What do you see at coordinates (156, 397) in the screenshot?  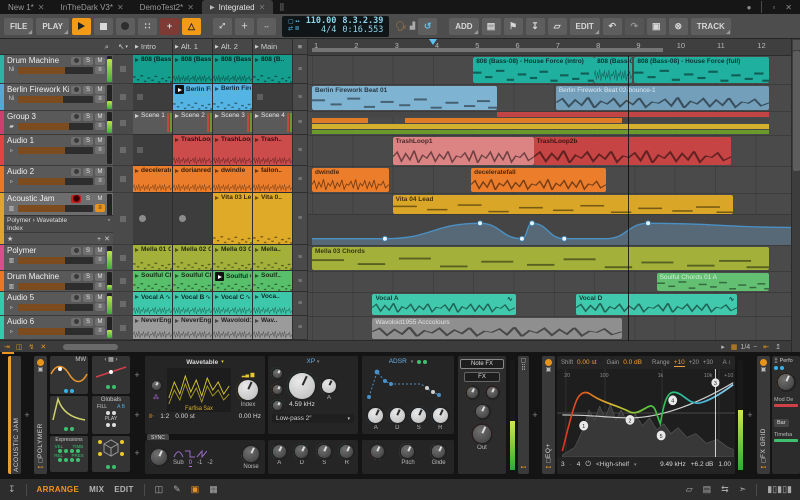 I see `unison-icon: ⁂` at bounding box center [156, 397].